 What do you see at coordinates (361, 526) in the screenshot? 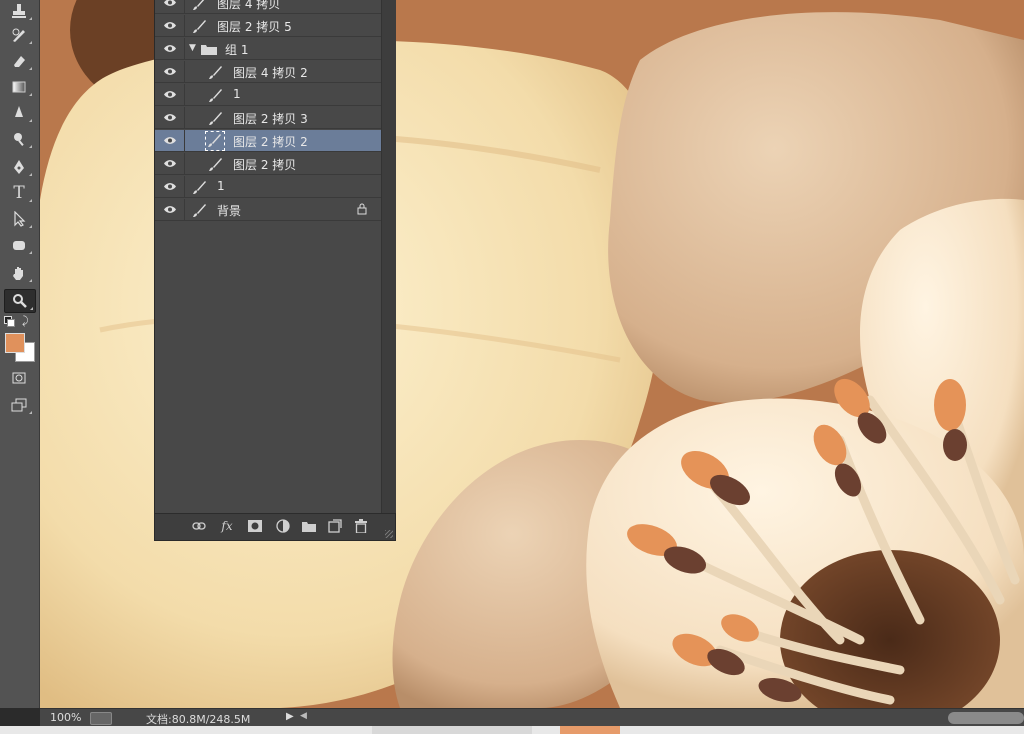
I see `trash-icon` at bounding box center [361, 526].